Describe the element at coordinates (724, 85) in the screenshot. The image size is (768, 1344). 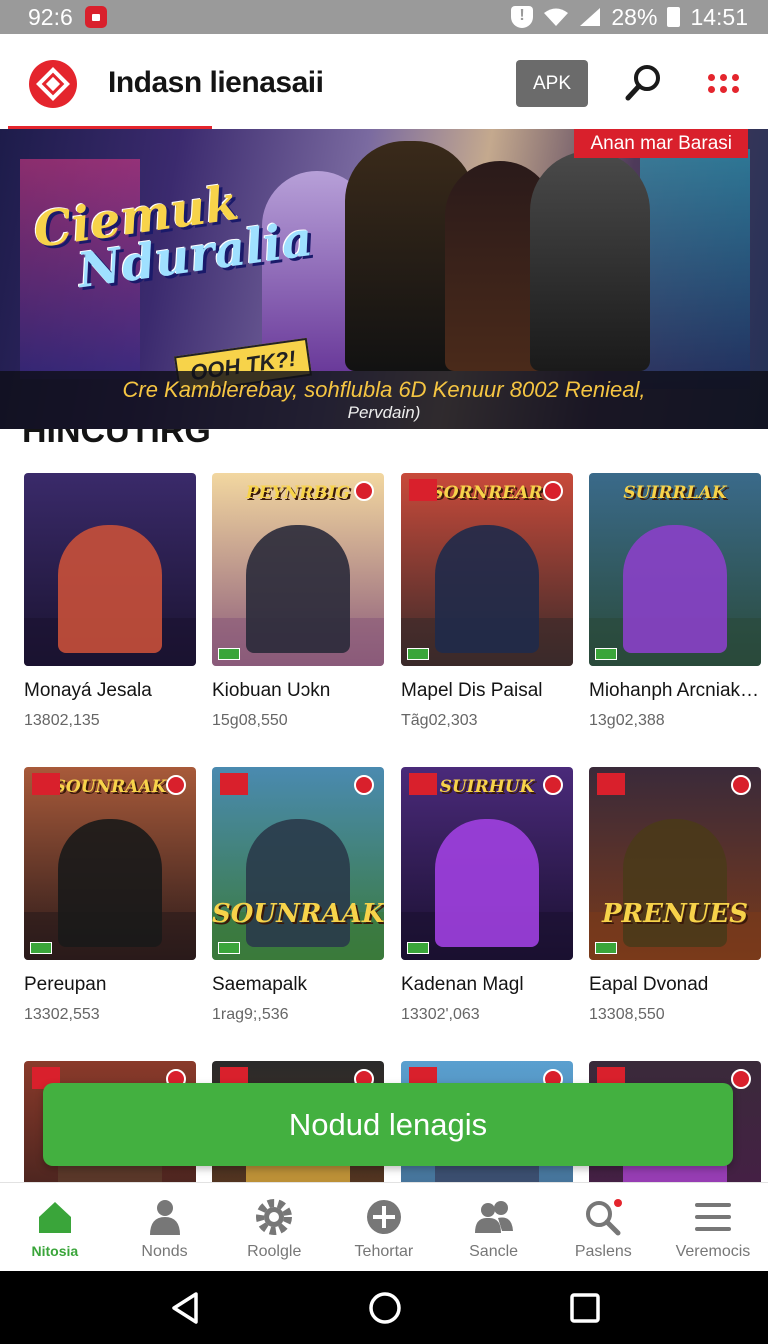
I see `more-grid-icon` at that location.